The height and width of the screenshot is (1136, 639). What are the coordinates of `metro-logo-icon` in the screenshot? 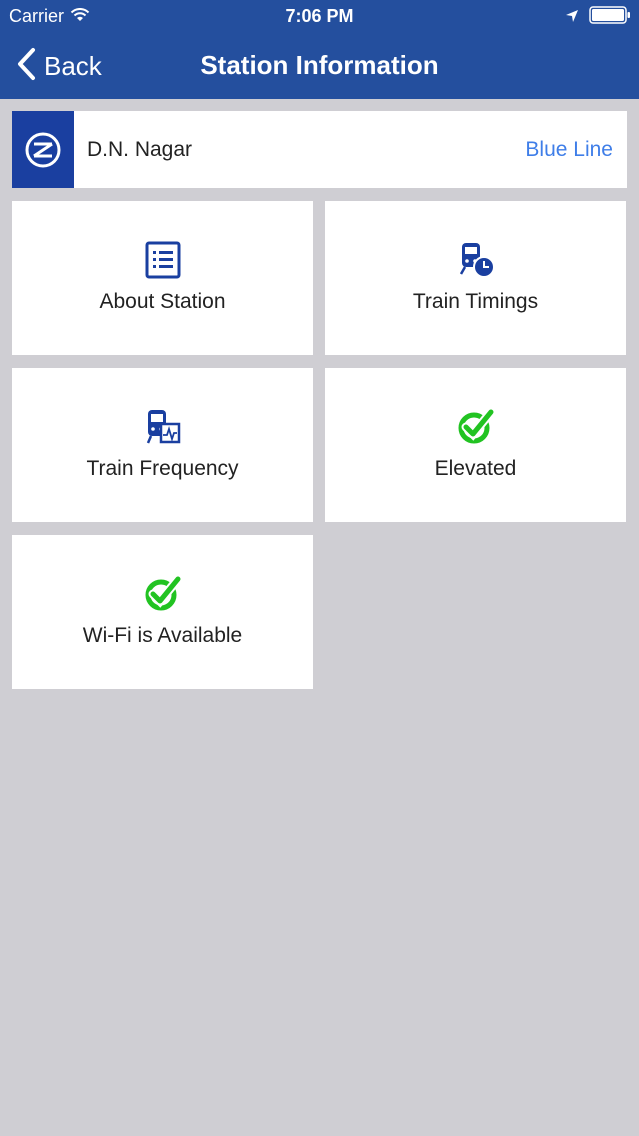 It's located at (43, 149).